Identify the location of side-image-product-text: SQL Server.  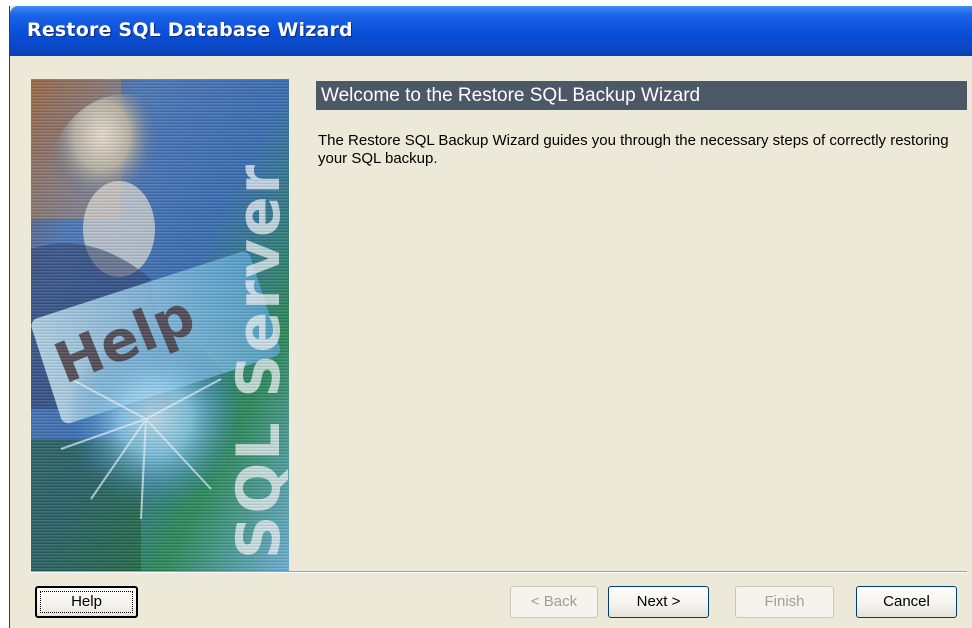
(256, 361).